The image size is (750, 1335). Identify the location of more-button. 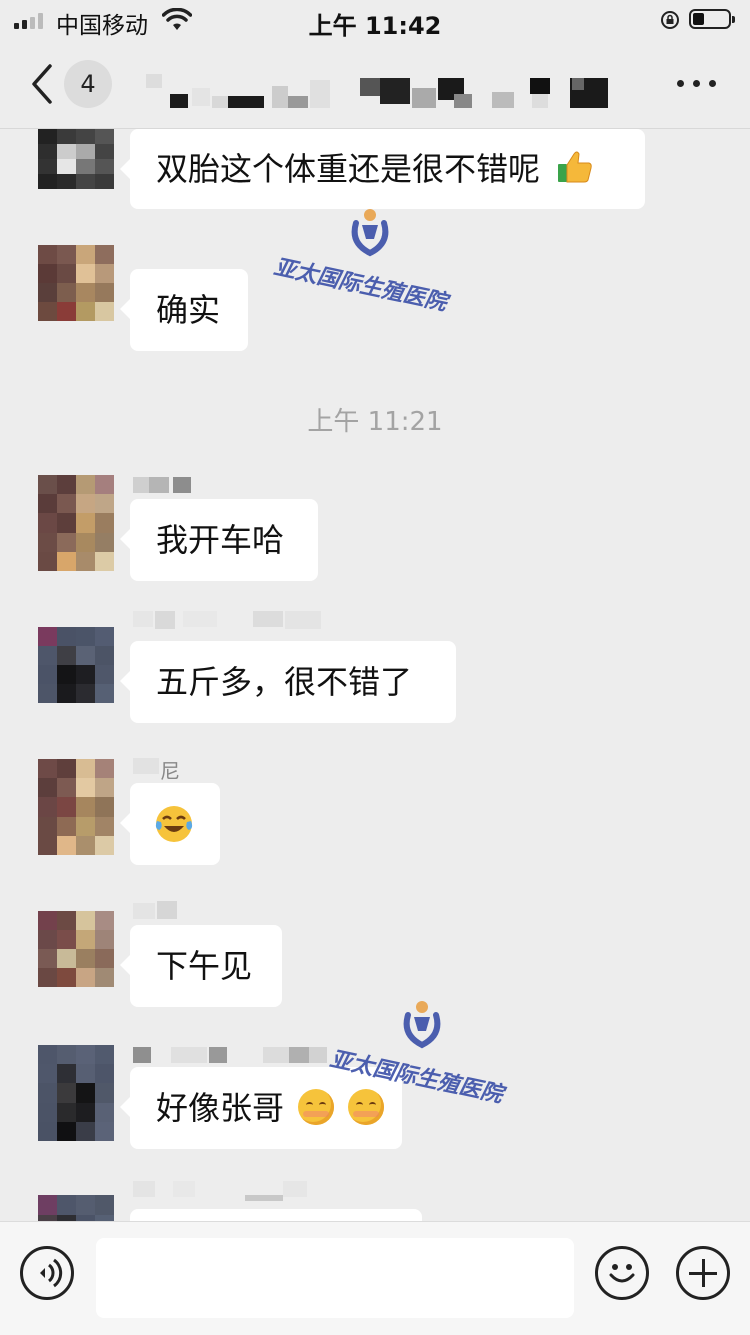
(697, 83).